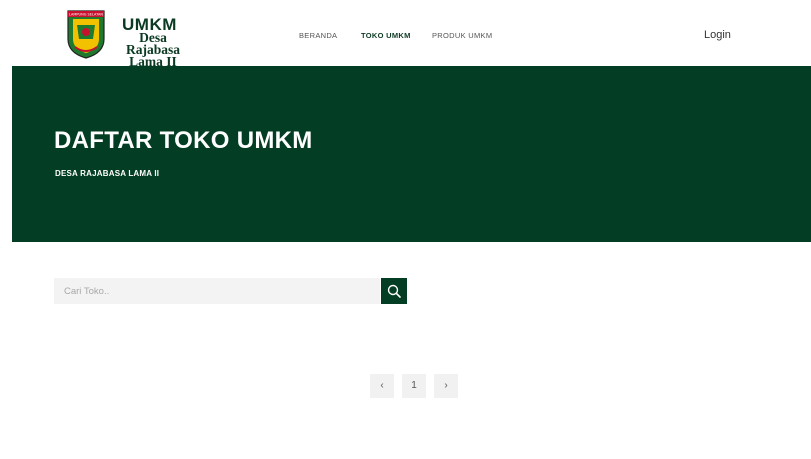  What do you see at coordinates (152, 43) in the screenshot?
I see `brand-subtitle-line1: Desa Rajabasa` at bounding box center [152, 43].